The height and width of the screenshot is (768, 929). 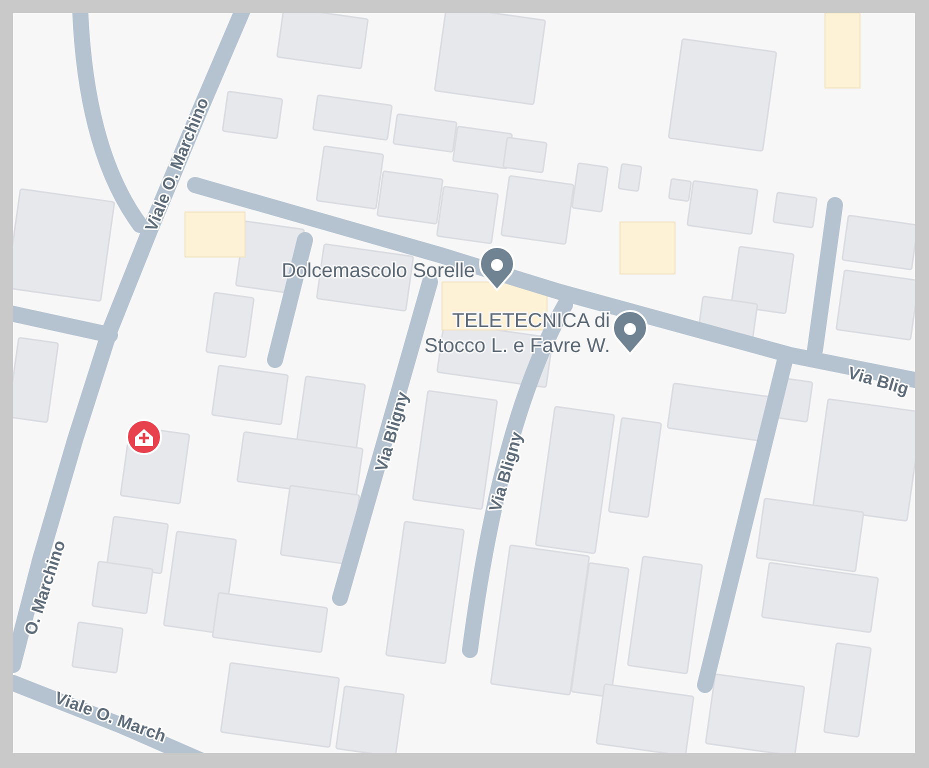 I want to click on street-label: Via Blig, so click(x=878, y=381).